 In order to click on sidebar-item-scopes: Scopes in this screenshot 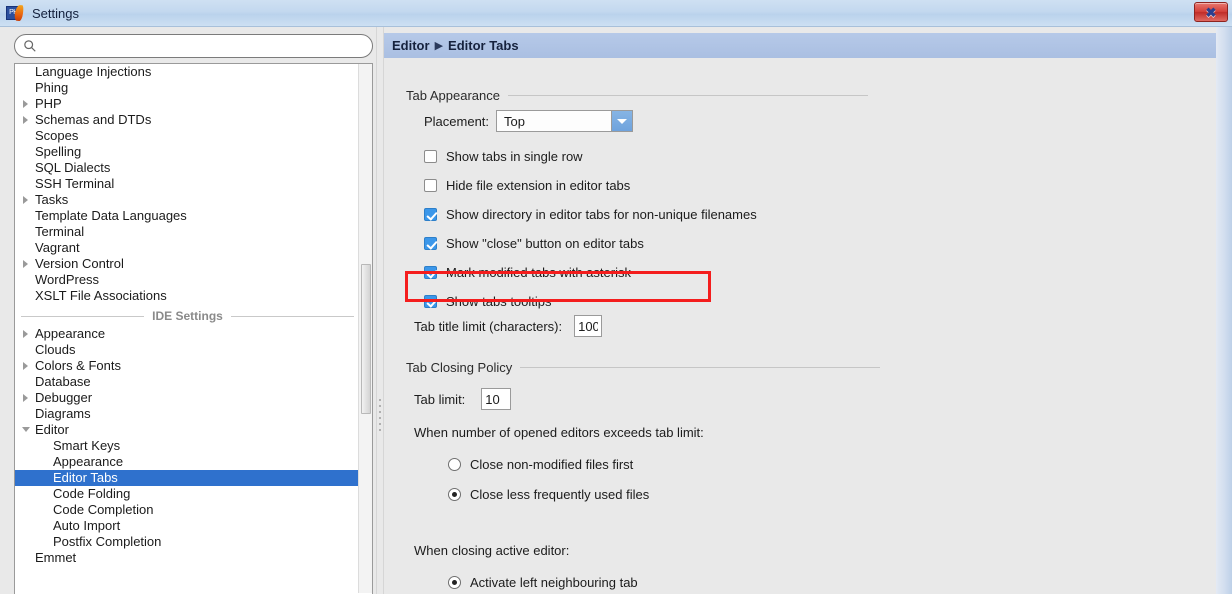, I will do `click(187, 136)`.